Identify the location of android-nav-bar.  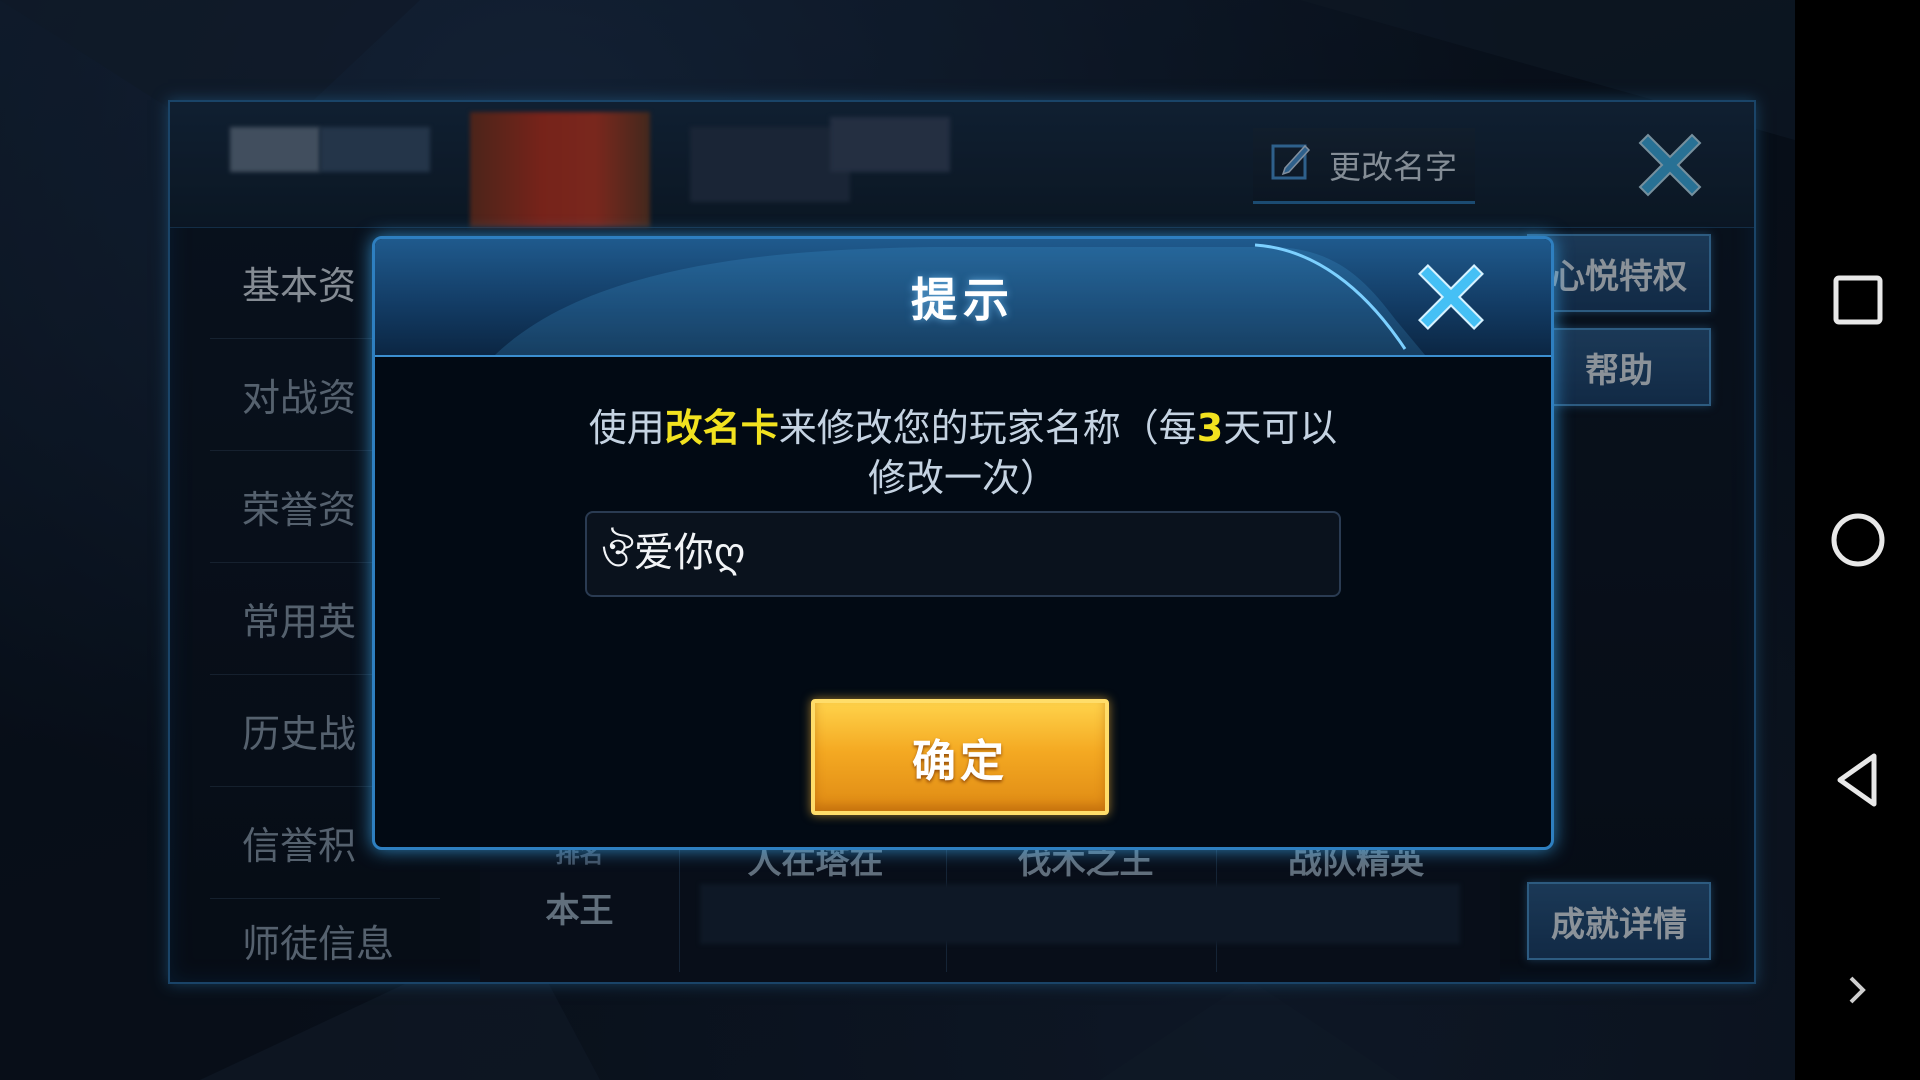
(1857, 540).